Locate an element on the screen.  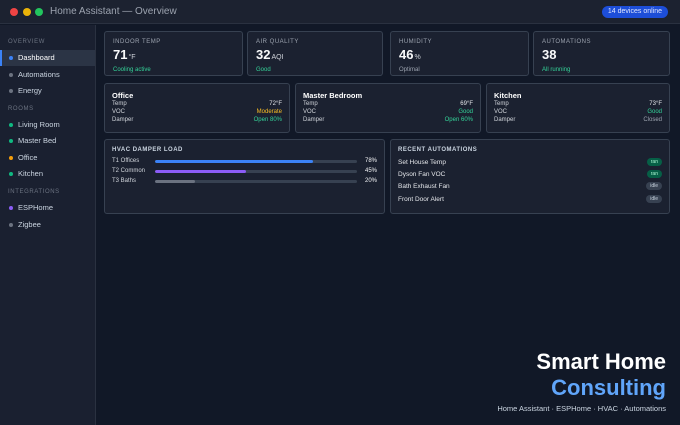
sidebar-item-living-room: Living Room is located at coordinates (47, 125).